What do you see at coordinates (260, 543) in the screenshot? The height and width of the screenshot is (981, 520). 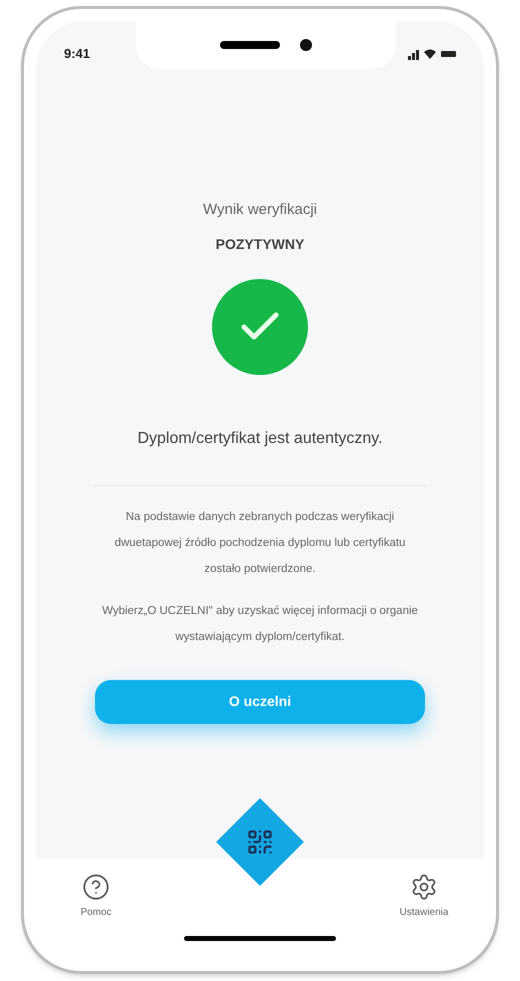 I see `info-paragraph: Na podstawie danych zebranych podczas weryfikacji dwuetapowej źródło pochodzenia dyplomu lub certyfikatu zostało potwierdzone.` at bounding box center [260, 543].